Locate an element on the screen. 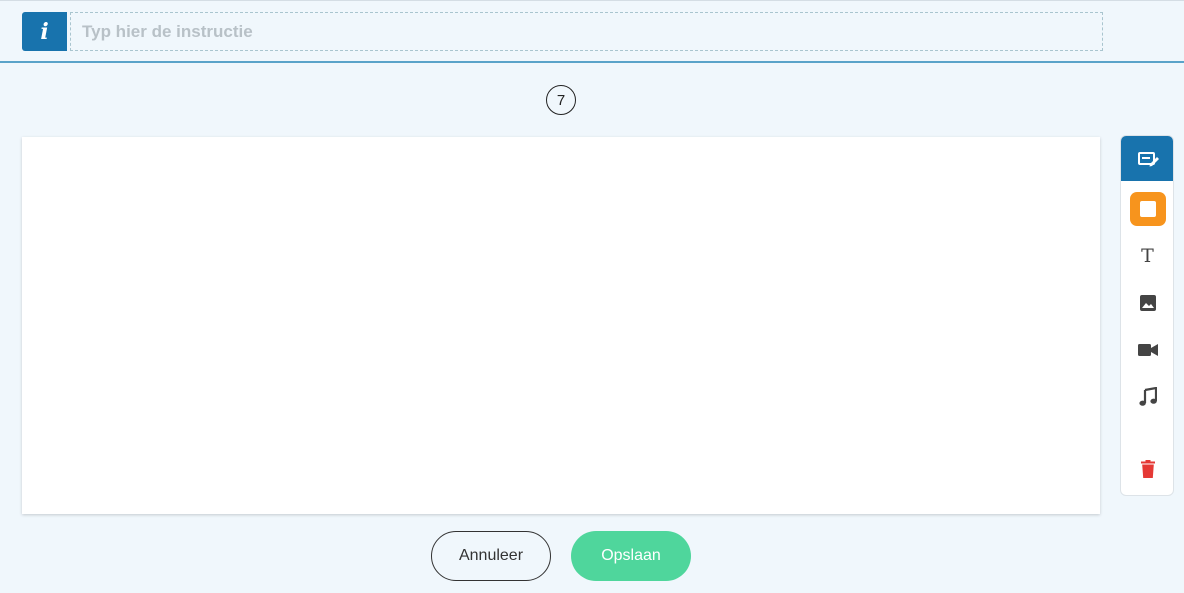 This screenshot has height=593, width=1184. cancel-button: Annuleer is located at coordinates (491, 556).